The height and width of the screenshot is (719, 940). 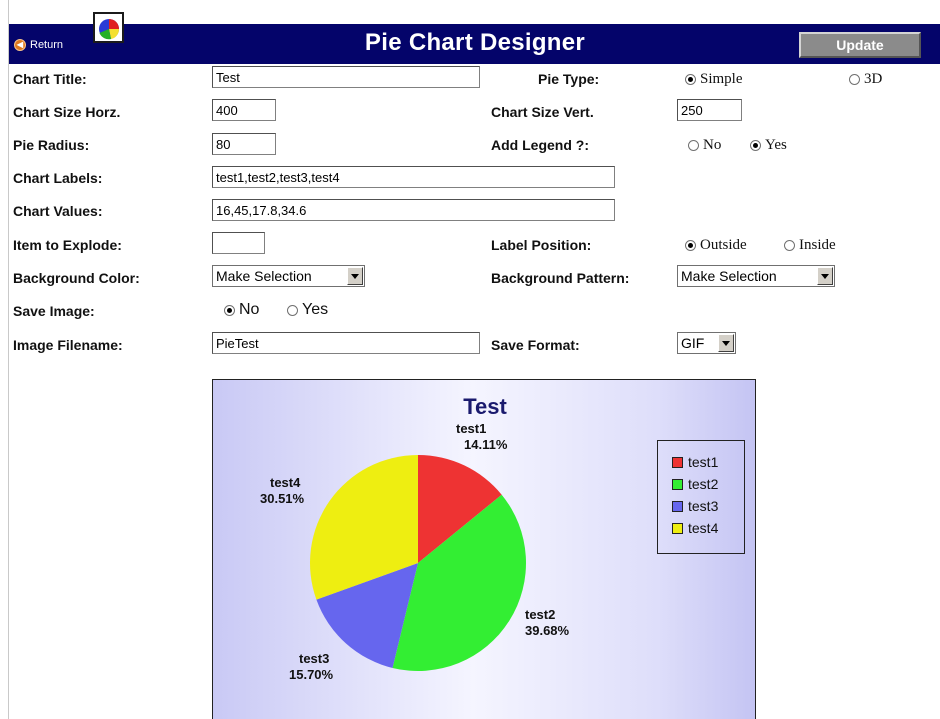 What do you see at coordinates (776, 145) in the screenshot?
I see `add-legend-yes-text: Yes` at bounding box center [776, 145].